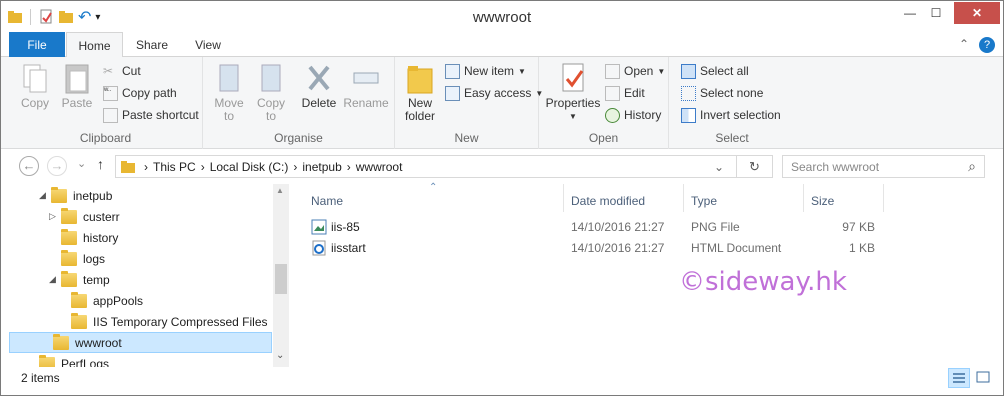 The width and height of the screenshot is (1004, 396). What do you see at coordinates (141, 300) in the screenshot?
I see `tree-item-apppools: appPools` at bounding box center [141, 300].